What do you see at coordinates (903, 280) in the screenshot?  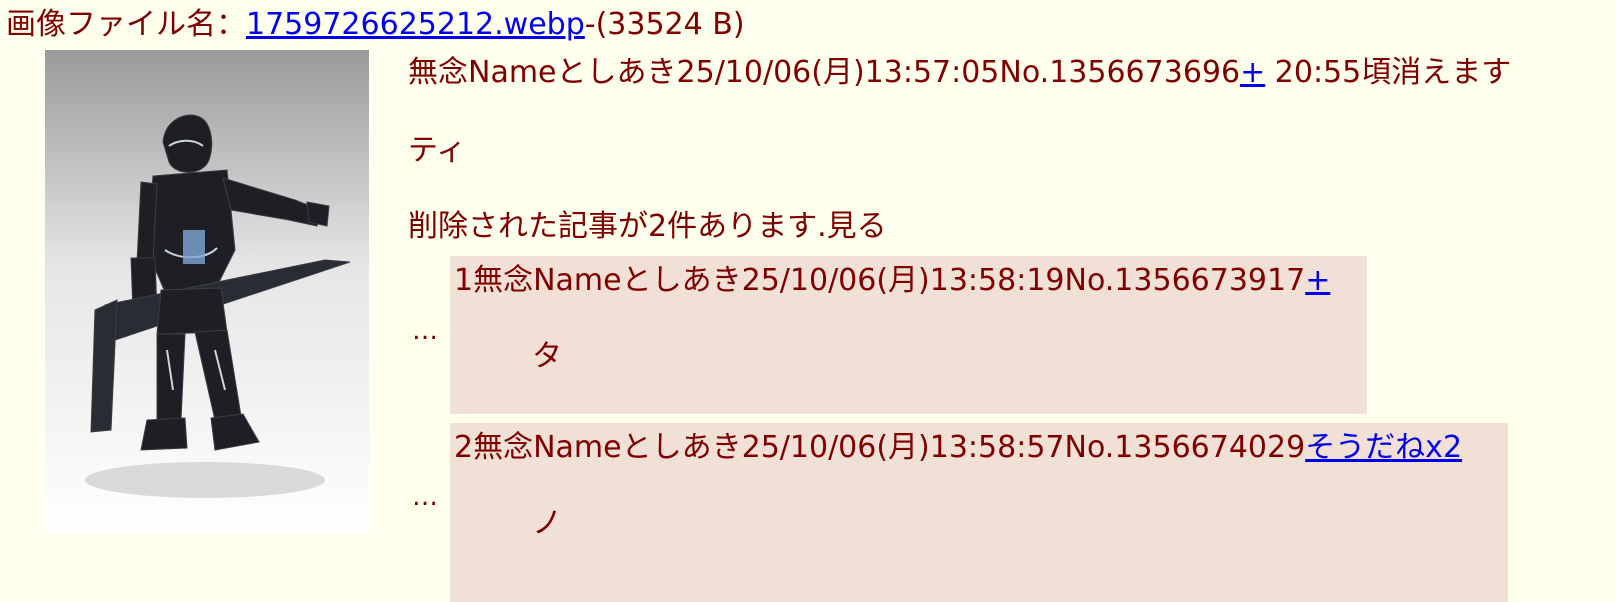 I see `post-datetime: 25/10/06(月)13:58:19` at bounding box center [903, 280].